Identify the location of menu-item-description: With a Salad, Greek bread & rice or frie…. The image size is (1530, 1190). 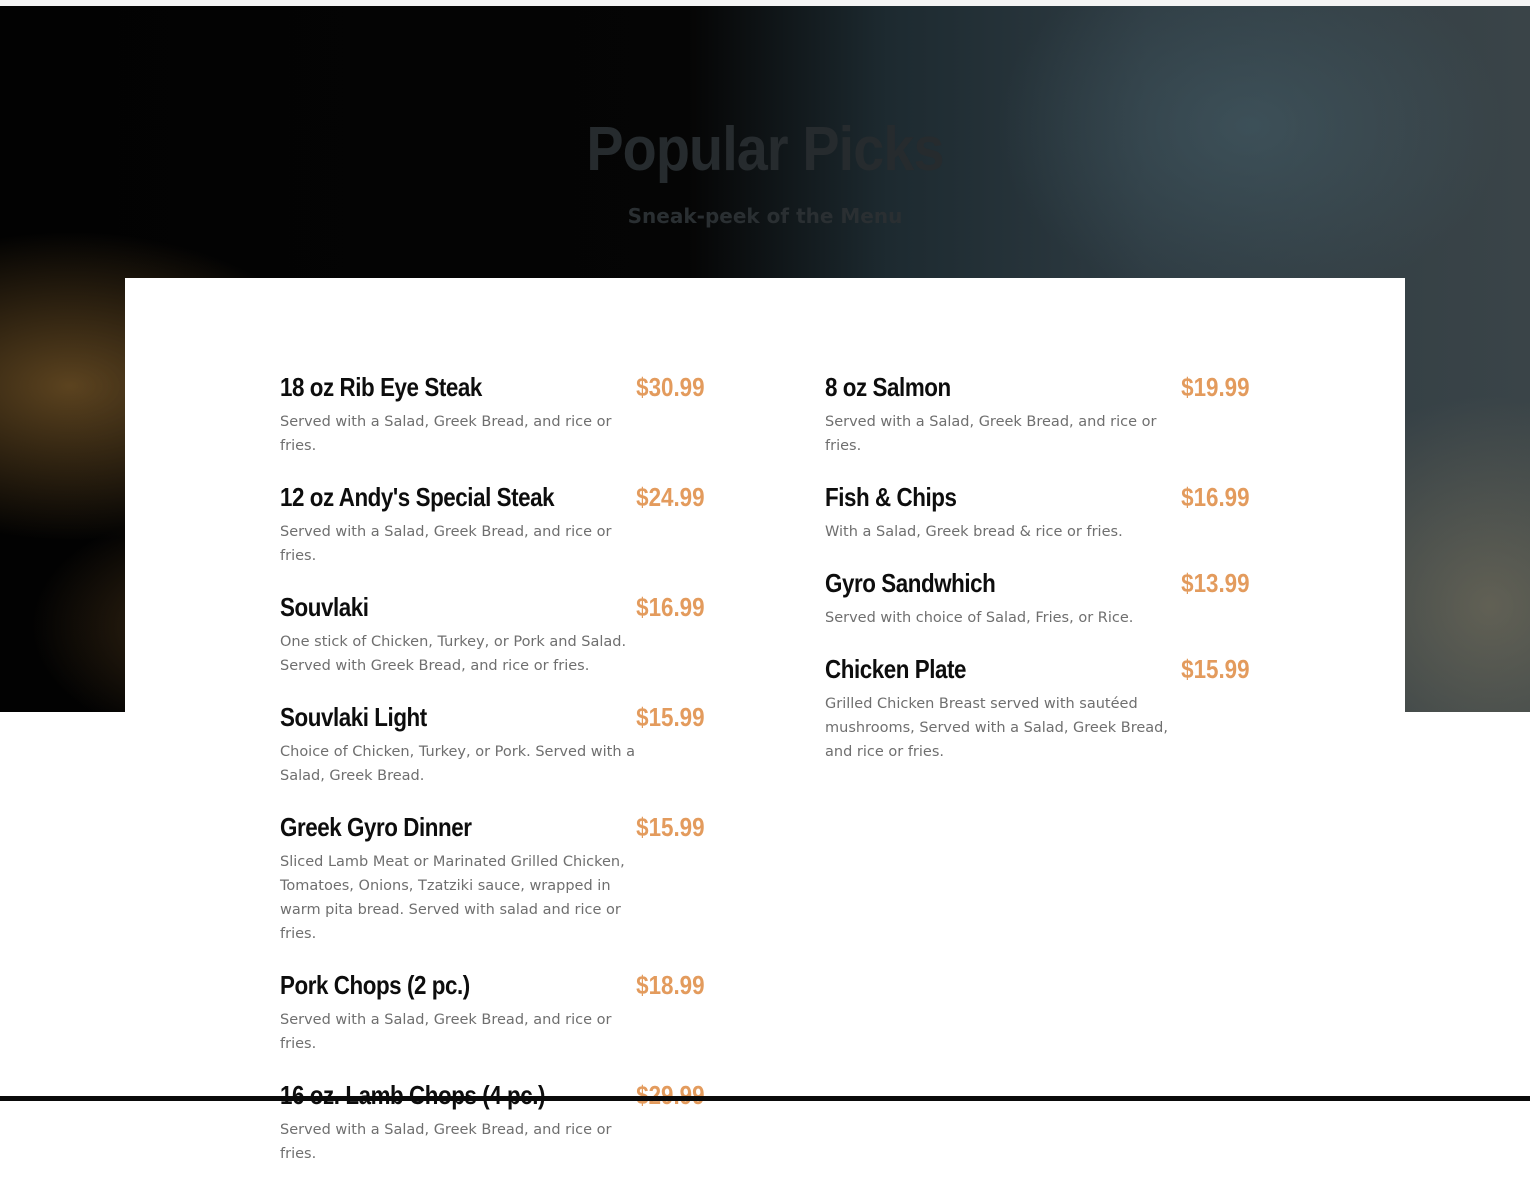
(974, 532).